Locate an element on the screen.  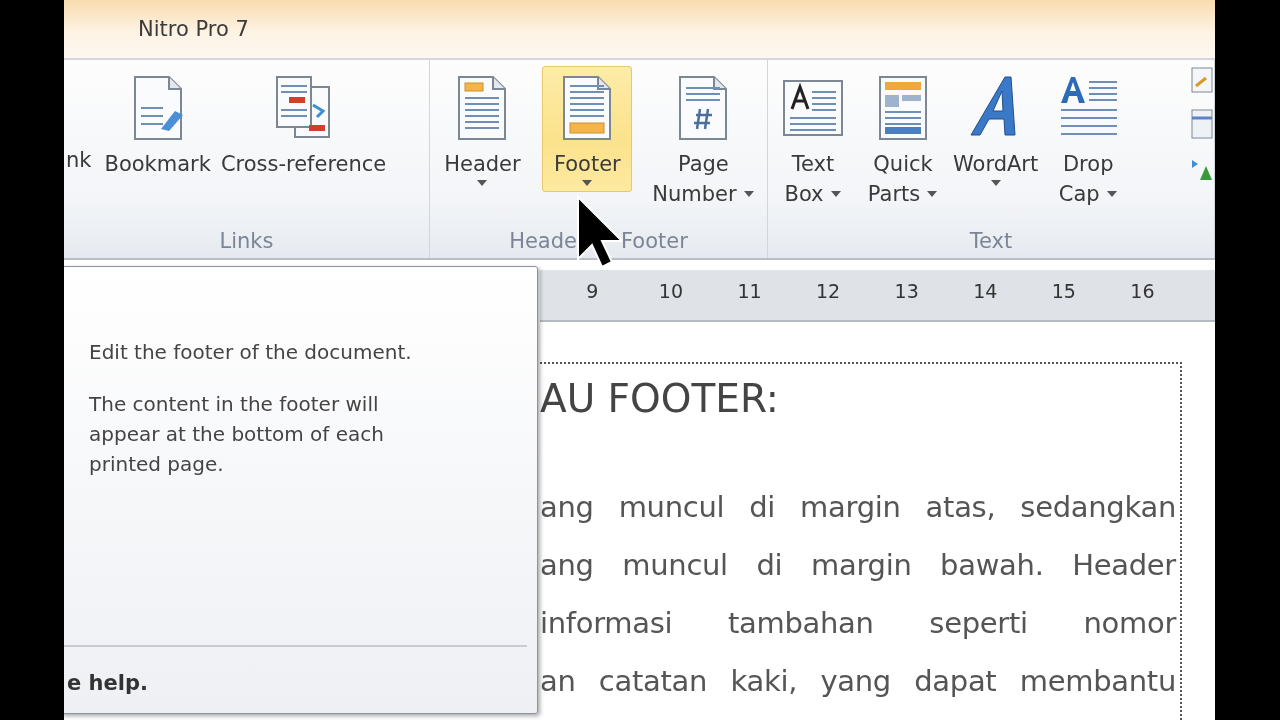
tooltip-text: Edit the footer of the document. is located at coordinates (251, 352).